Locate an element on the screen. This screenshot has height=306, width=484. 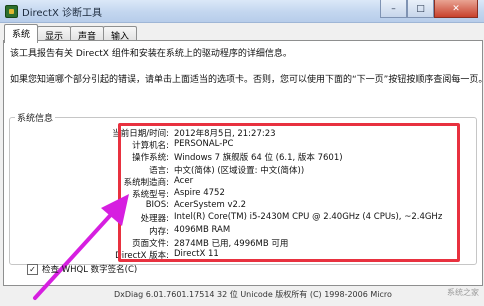
window-title: DirectX 诊断工具 is located at coordinates (62, 13).